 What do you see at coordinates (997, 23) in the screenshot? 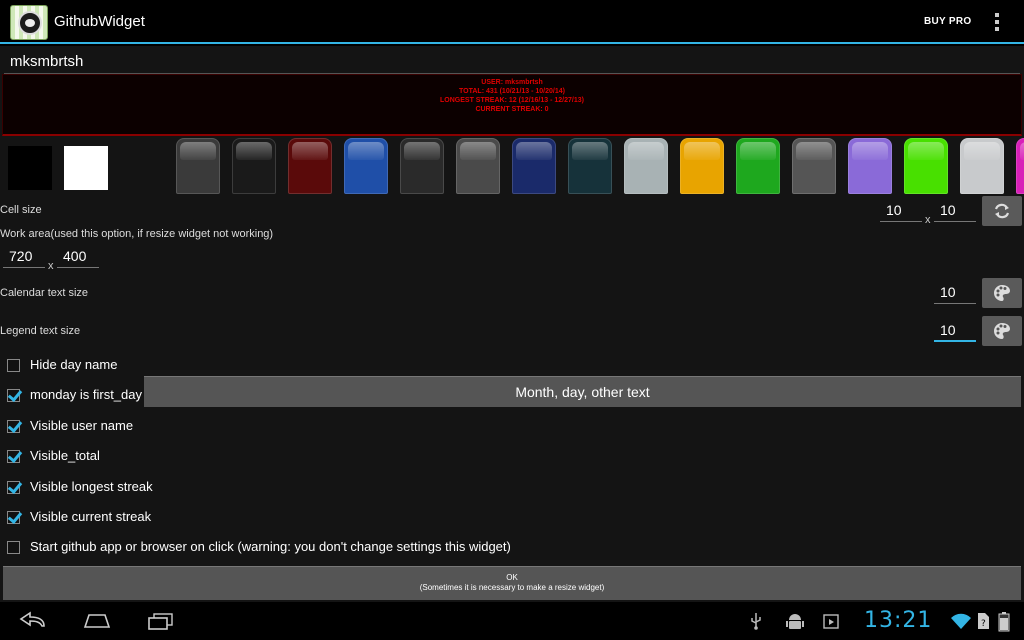
I see `overflow-menu-icon` at bounding box center [997, 23].